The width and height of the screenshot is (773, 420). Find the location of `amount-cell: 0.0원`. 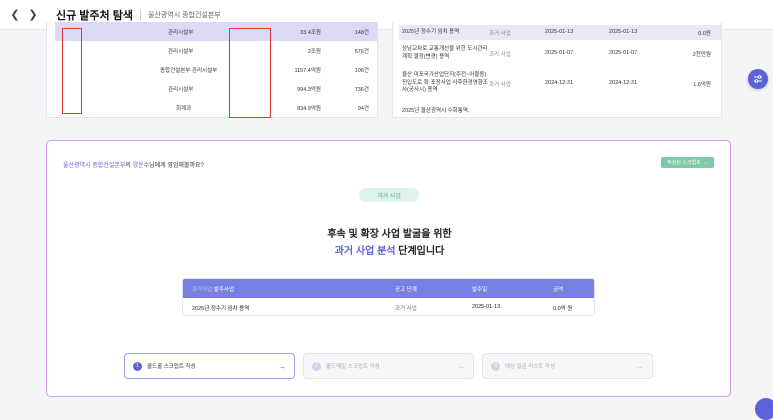

amount-cell: 0.0원 is located at coordinates (704, 34).